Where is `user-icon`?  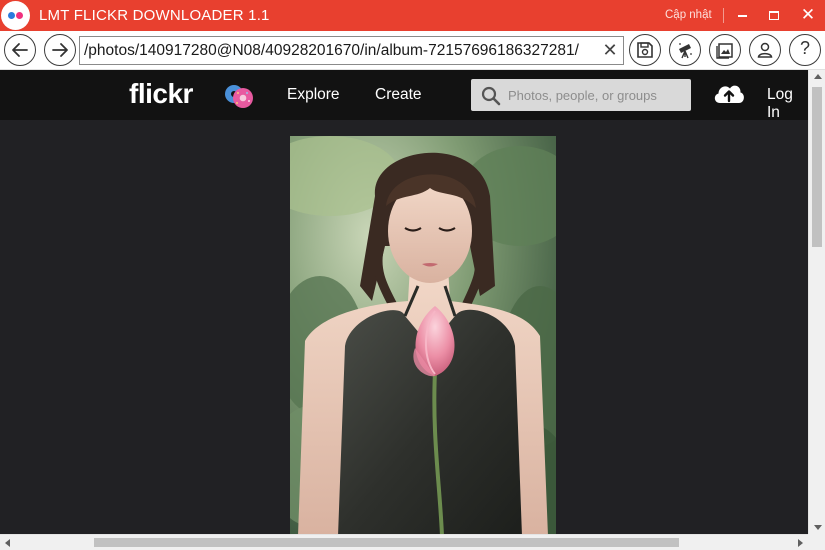
user-icon is located at coordinates (765, 50).